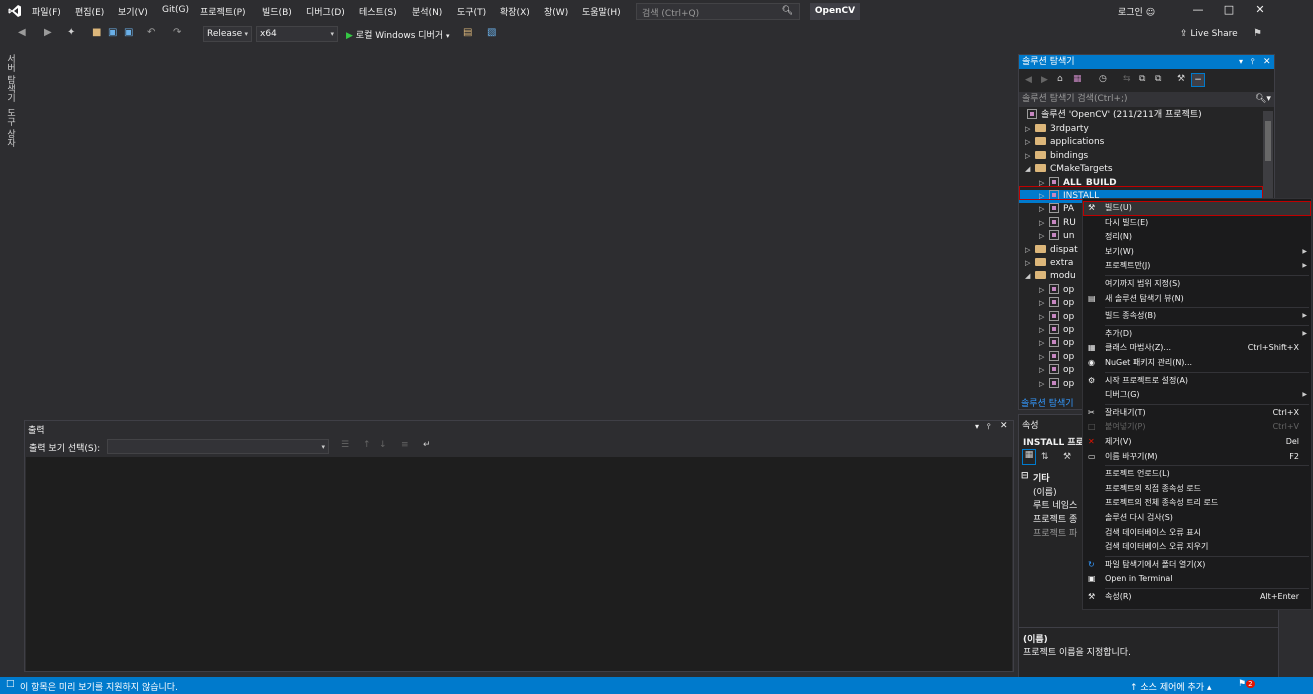 The width and height of the screenshot is (1313, 694). I want to click on category-expand-icon: ⊟, so click(1025, 476).